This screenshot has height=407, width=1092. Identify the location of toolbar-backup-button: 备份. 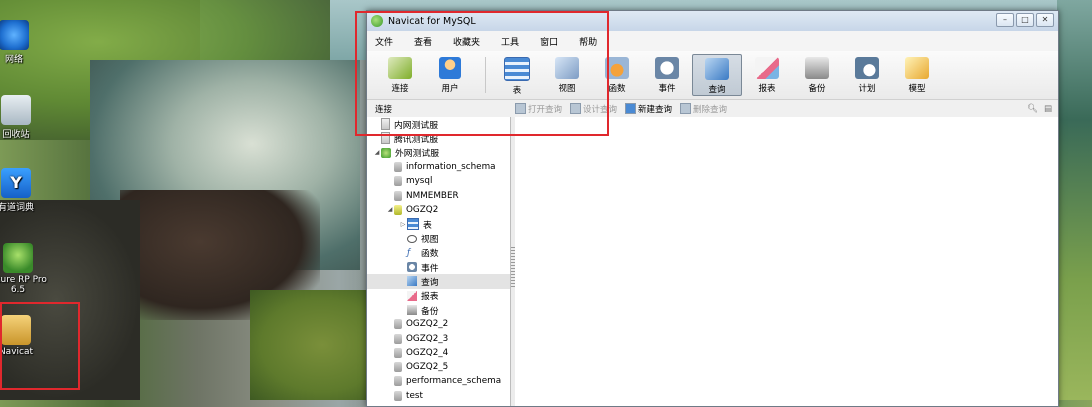
(817, 75).